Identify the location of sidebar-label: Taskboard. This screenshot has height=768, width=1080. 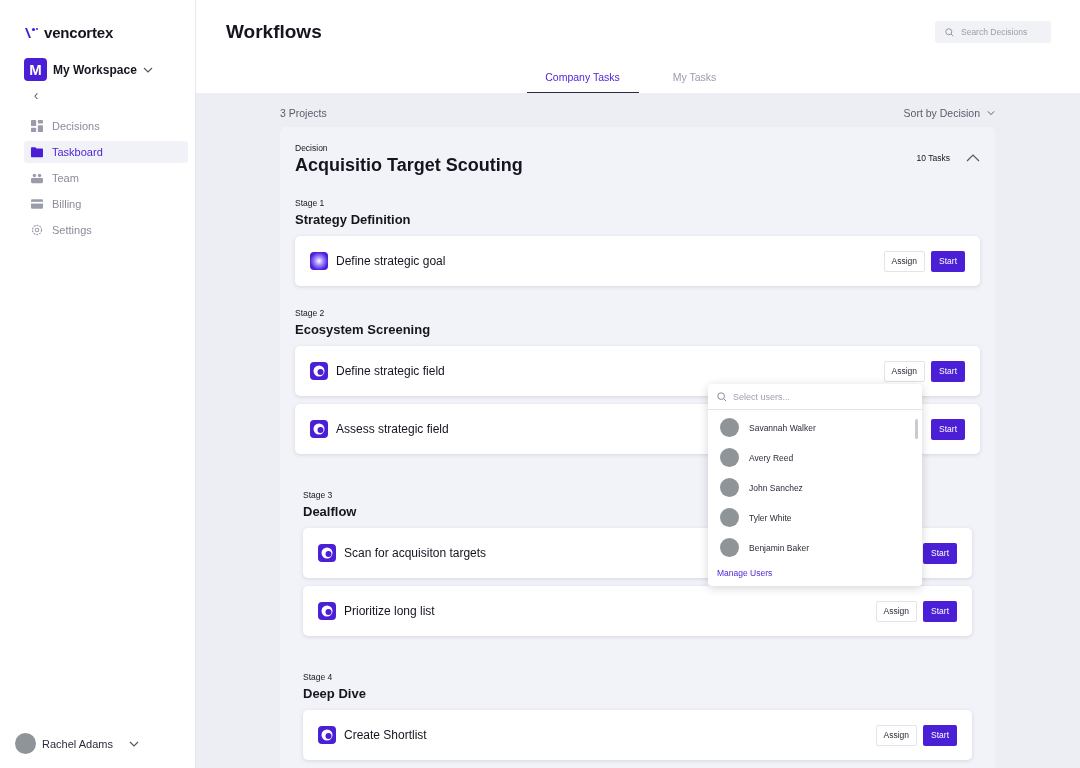
(77, 152).